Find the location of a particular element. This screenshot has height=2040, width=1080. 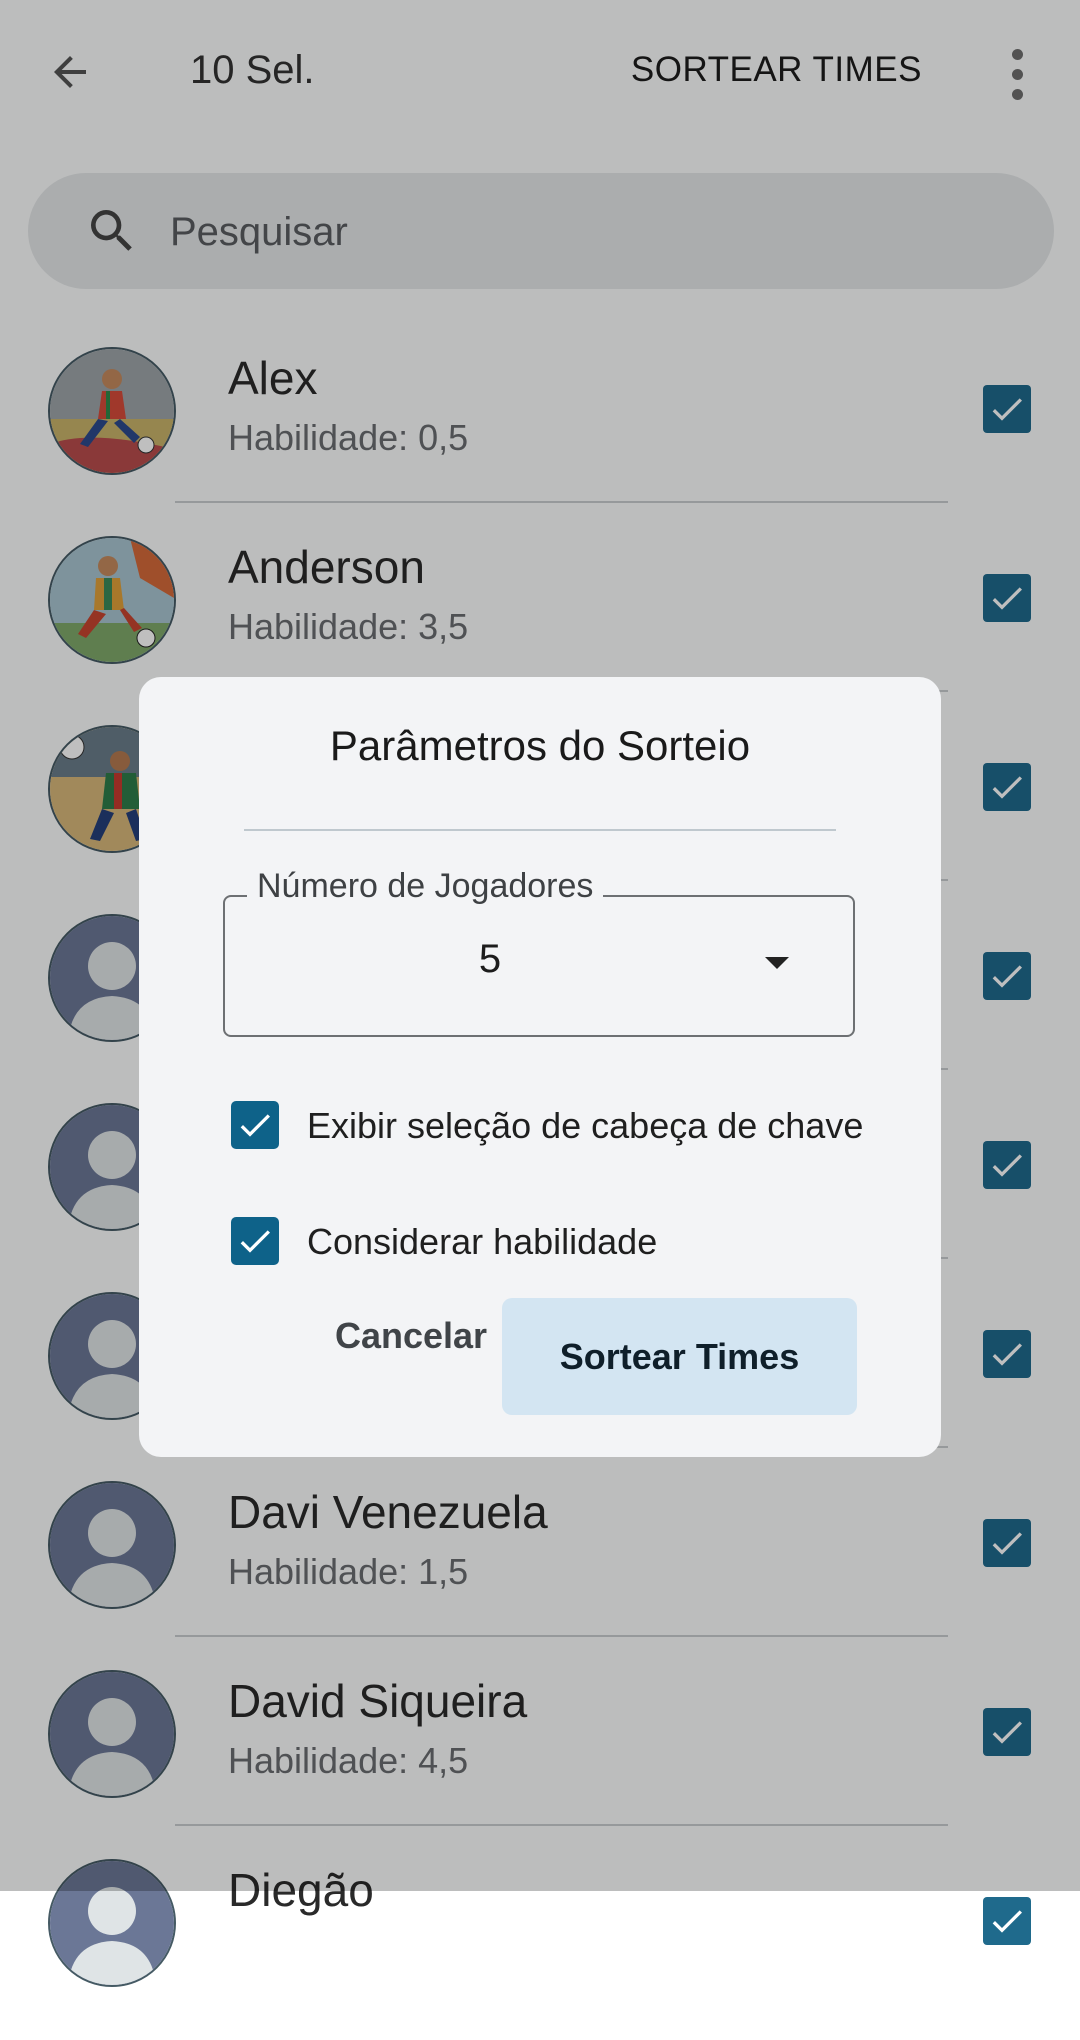

player-count-label: Número de Jogadores is located at coordinates (425, 886).